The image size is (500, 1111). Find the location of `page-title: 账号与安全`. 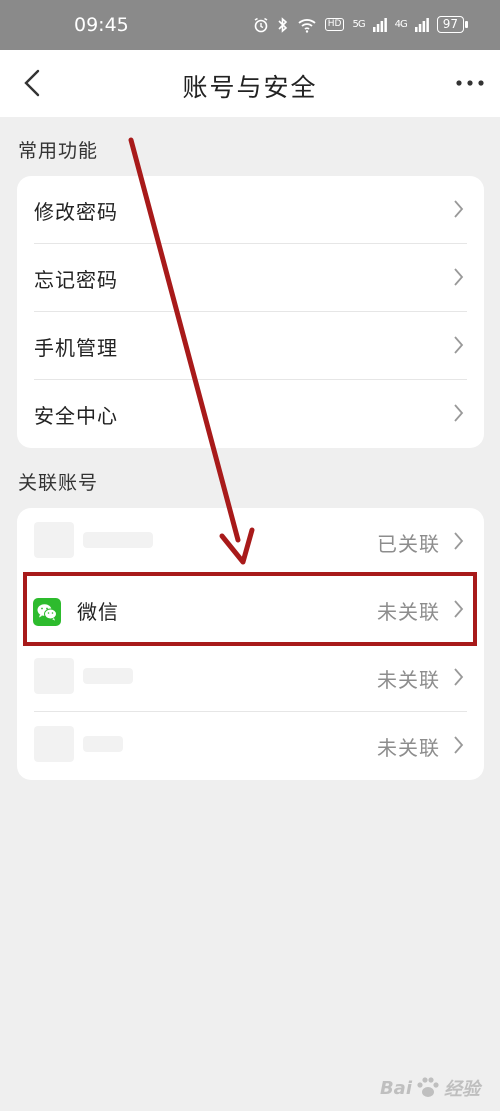

page-title: 账号与安全 is located at coordinates (250, 87).